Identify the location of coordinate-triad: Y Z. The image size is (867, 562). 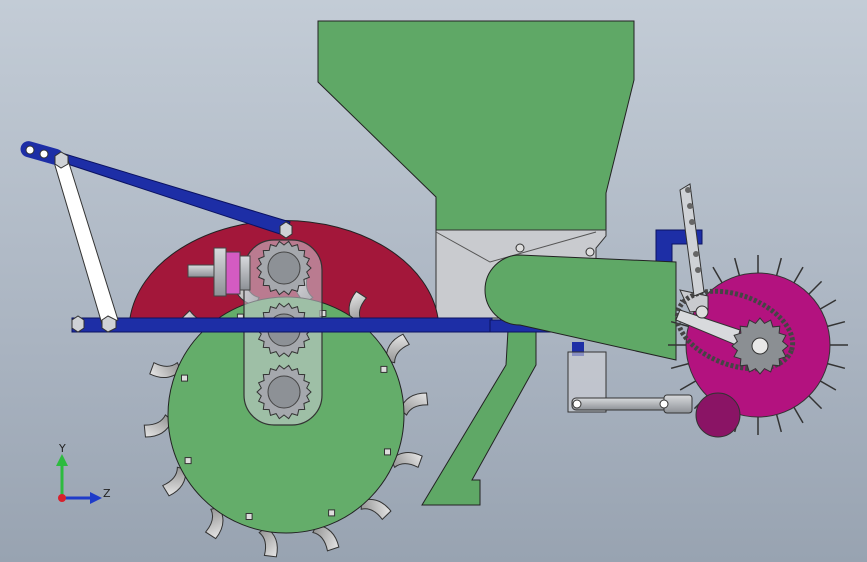
(83, 473).